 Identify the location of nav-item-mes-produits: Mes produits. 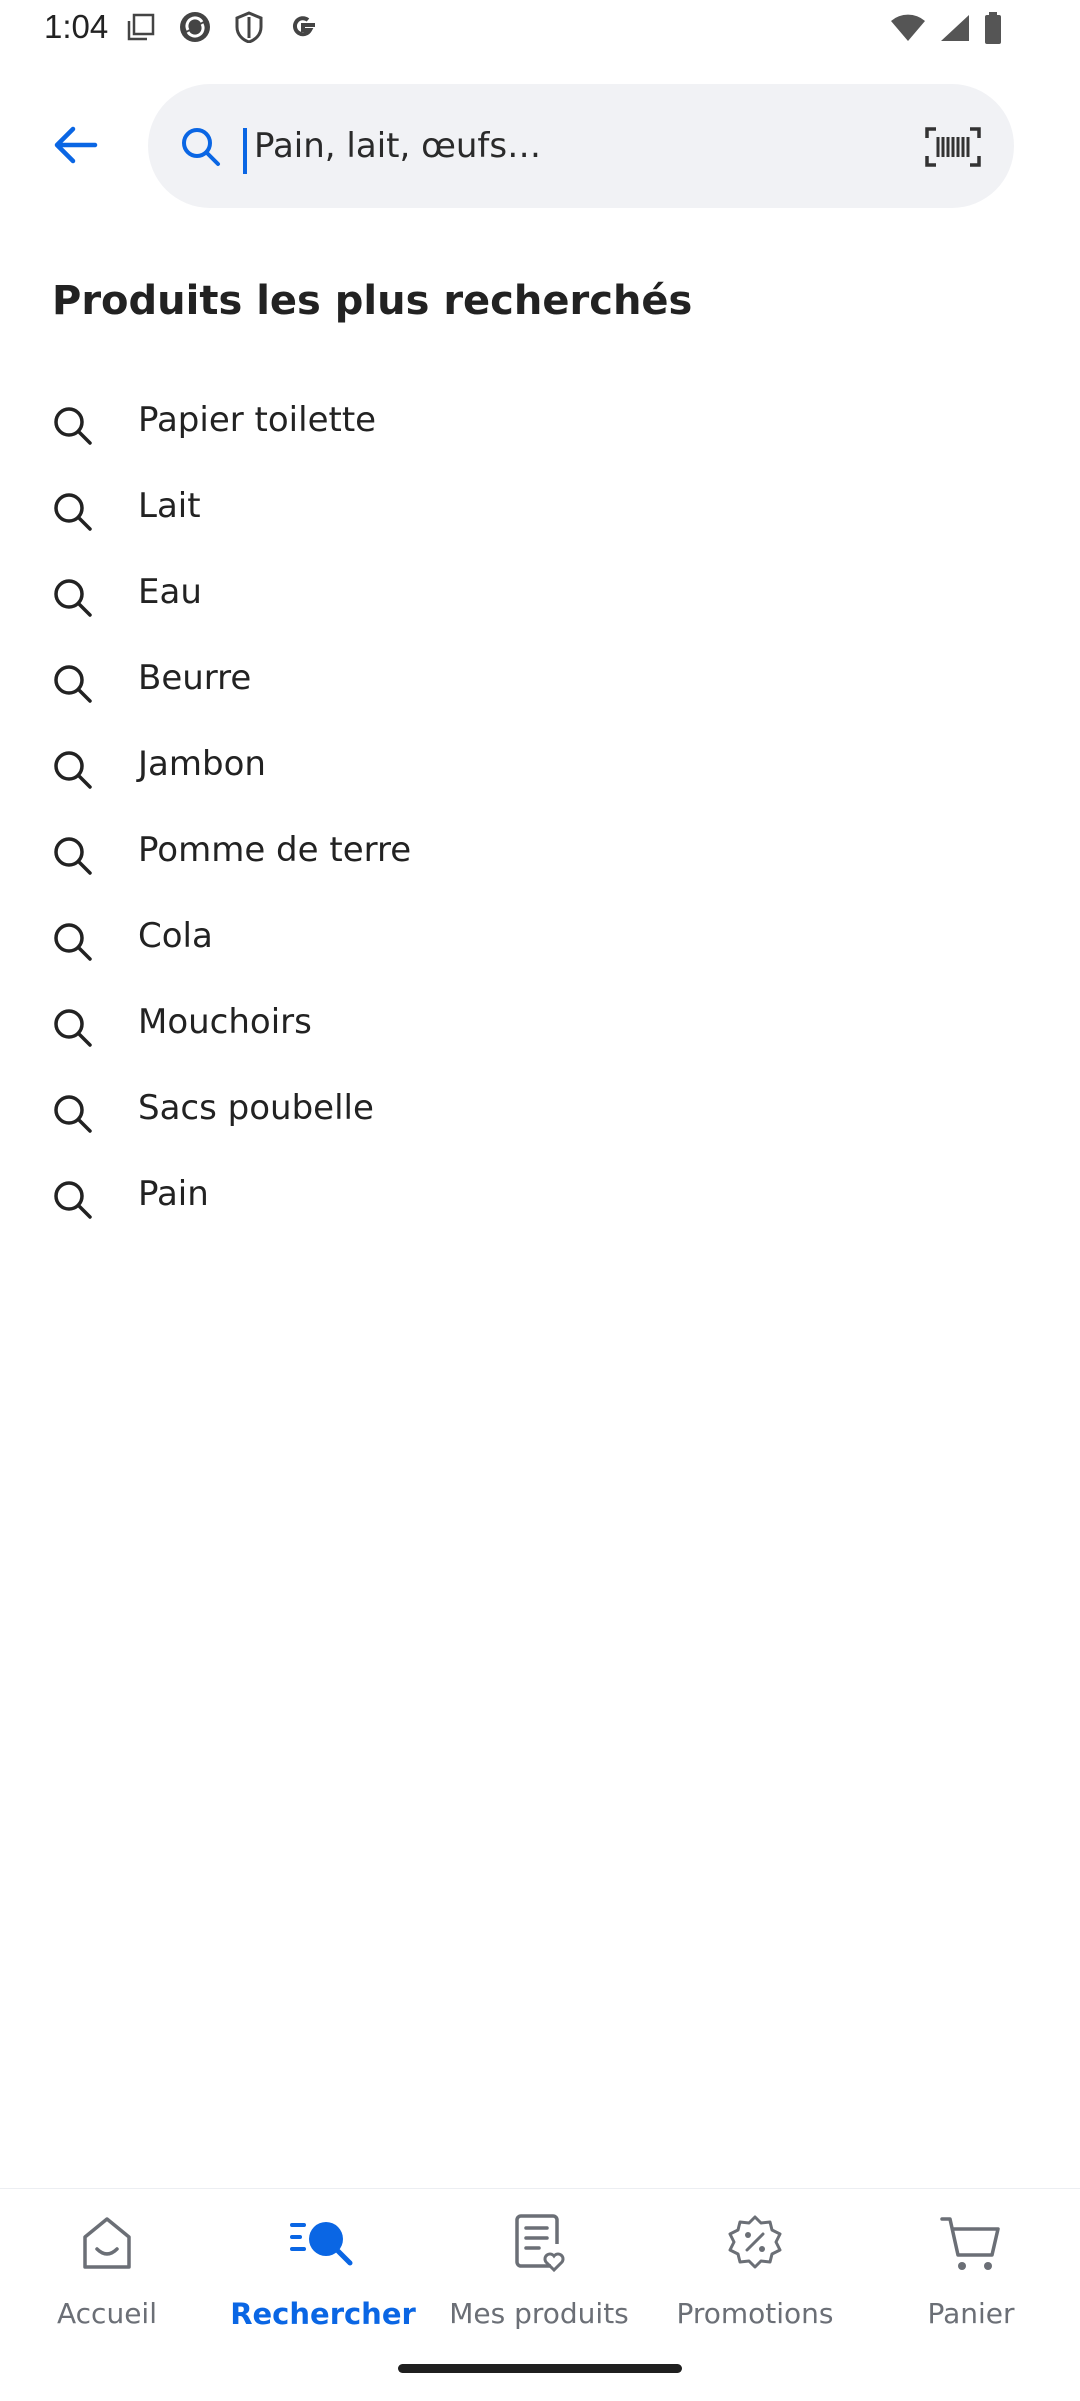
(539, 2279).